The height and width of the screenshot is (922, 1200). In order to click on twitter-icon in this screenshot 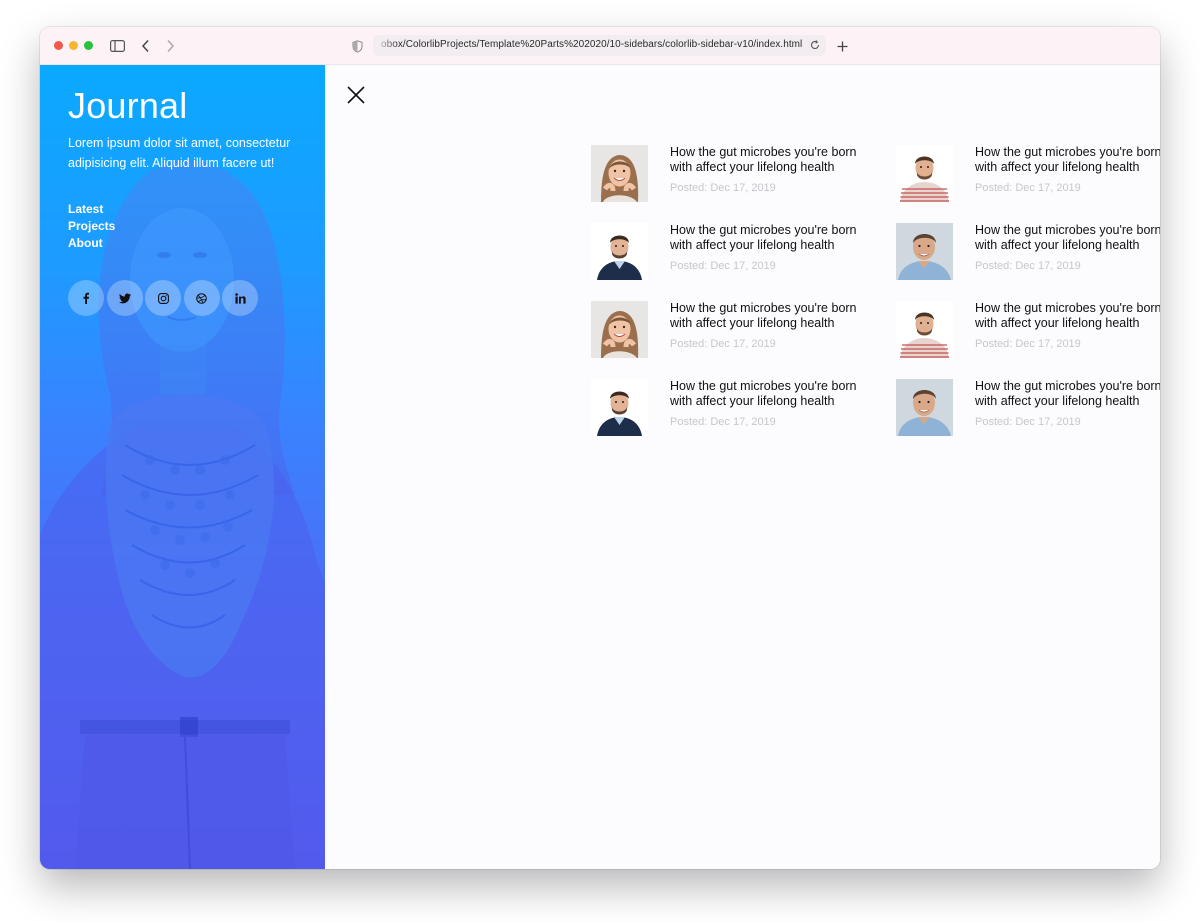, I will do `click(124, 298)`.